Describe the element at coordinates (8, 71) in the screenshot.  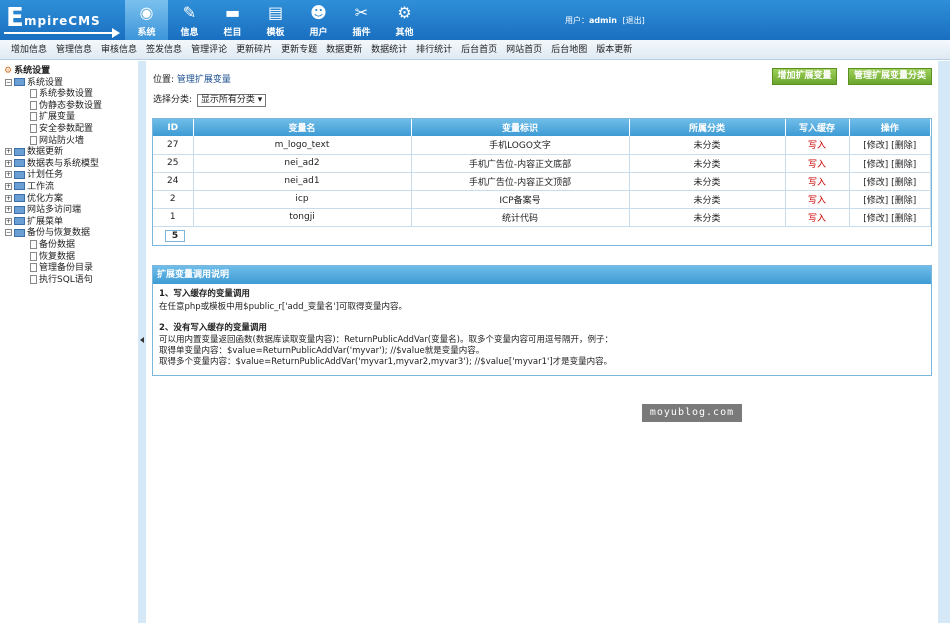
I see `settings-icon: ⚙` at that location.